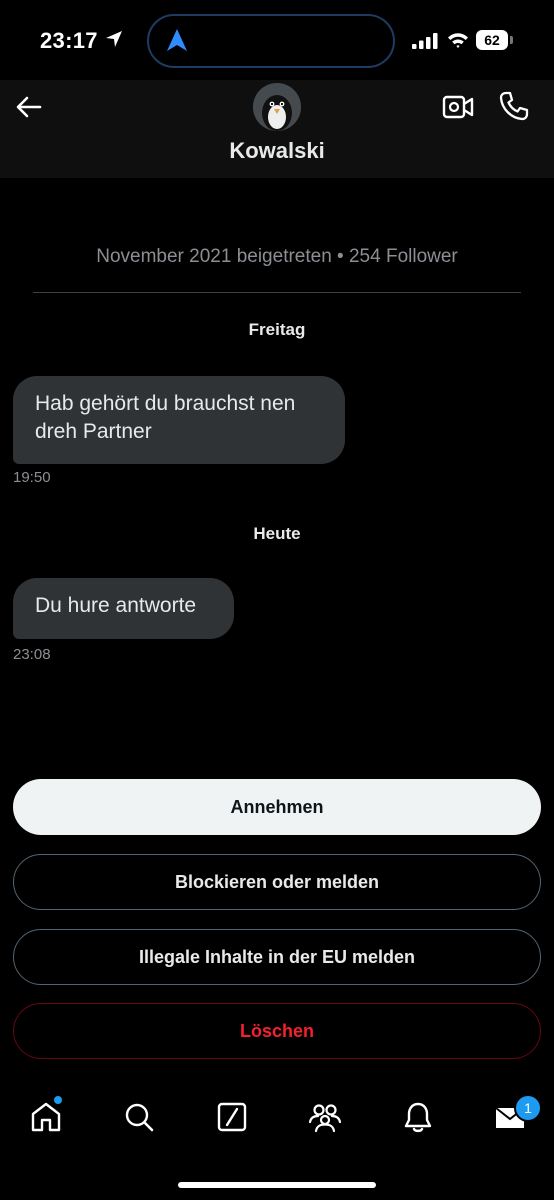  What do you see at coordinates (277, 329) in the screenshot?
I see `day-label-friday: Freitag` at bounding box center [277, 329].